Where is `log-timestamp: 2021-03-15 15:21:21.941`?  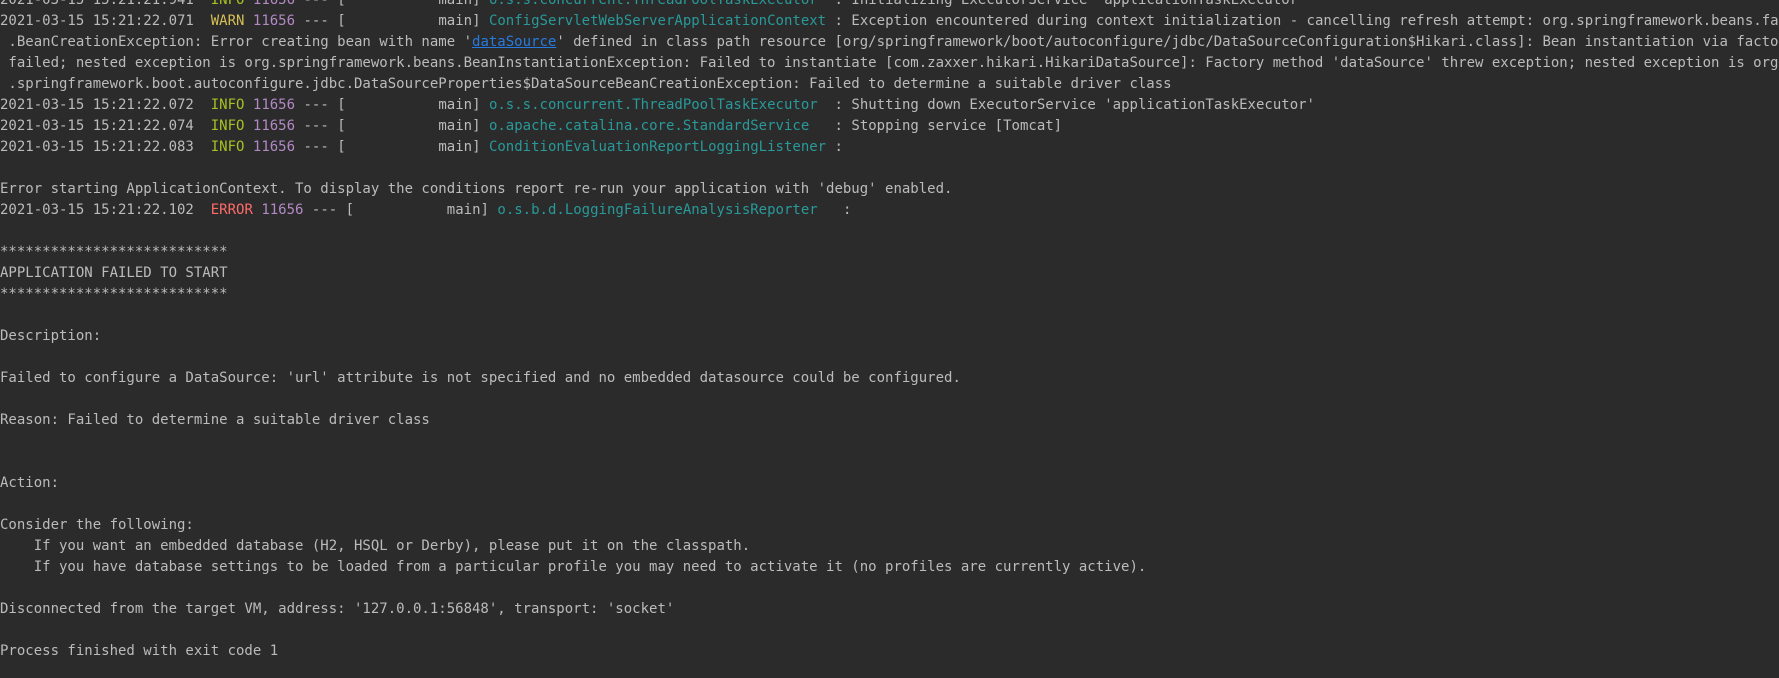
log-timestamp: 2021-03-15 15:21:21.941 is located at coordinates (97, 4).